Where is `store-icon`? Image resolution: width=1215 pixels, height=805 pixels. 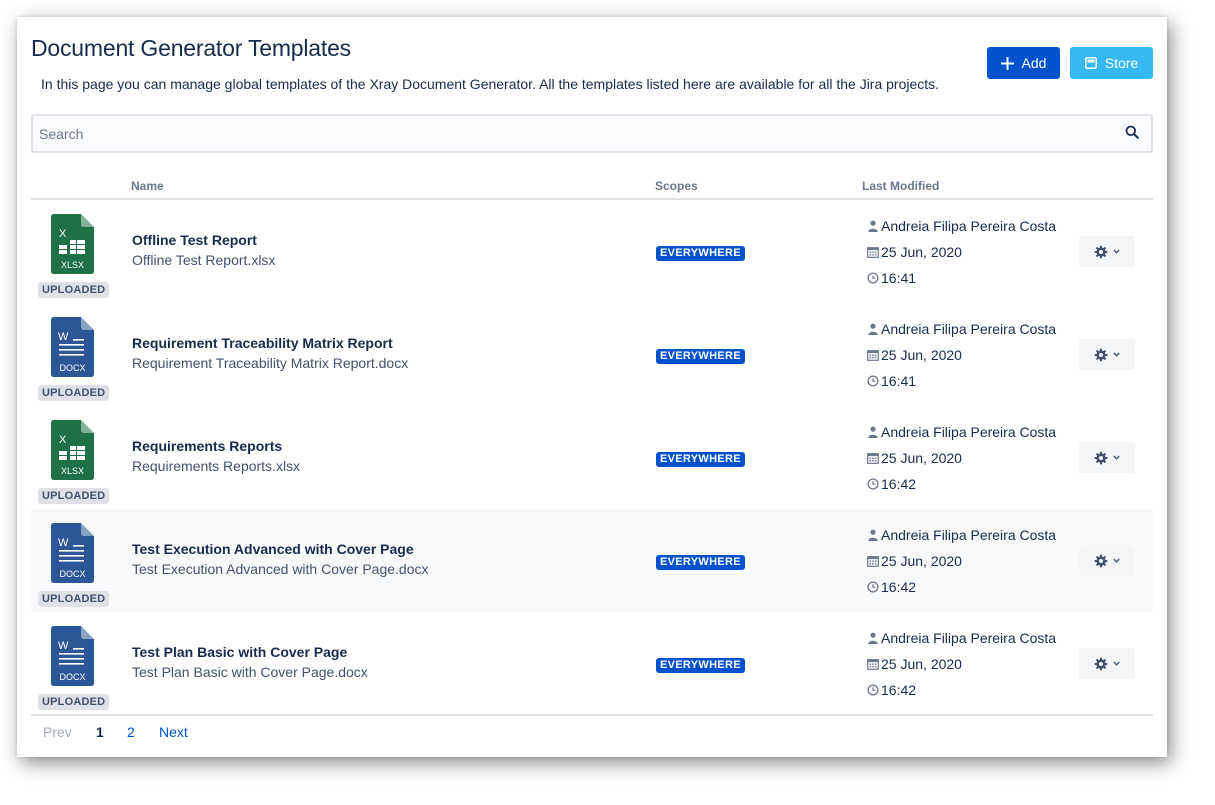 store-icon is located at coordinates (1090, 63).